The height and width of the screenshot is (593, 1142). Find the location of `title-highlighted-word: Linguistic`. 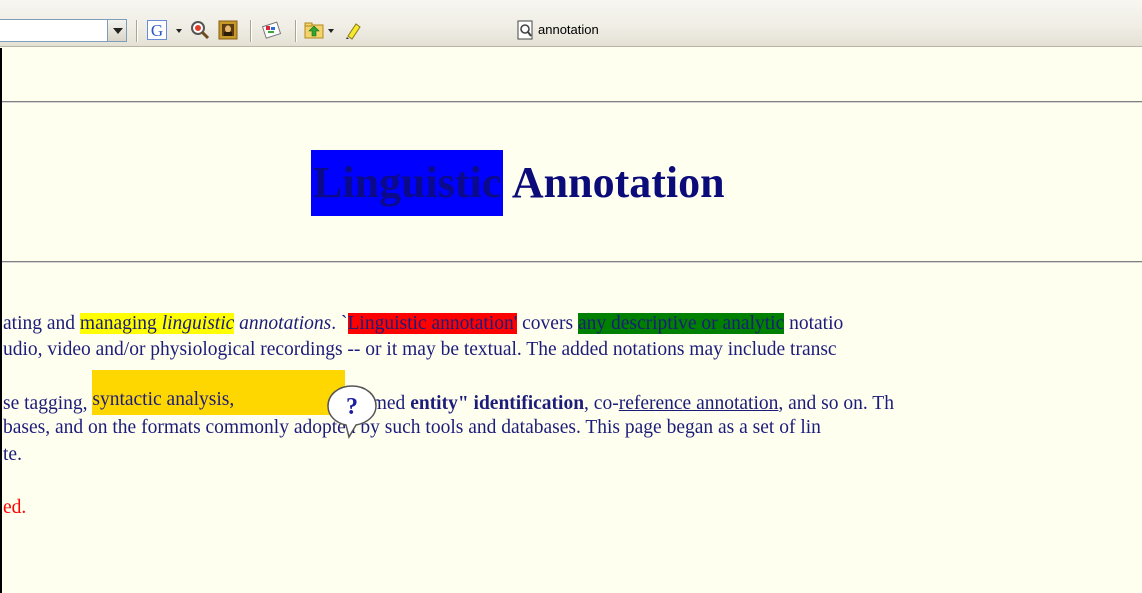

title-highlighted-word: Linguistic is located at coordinates (407, 183).